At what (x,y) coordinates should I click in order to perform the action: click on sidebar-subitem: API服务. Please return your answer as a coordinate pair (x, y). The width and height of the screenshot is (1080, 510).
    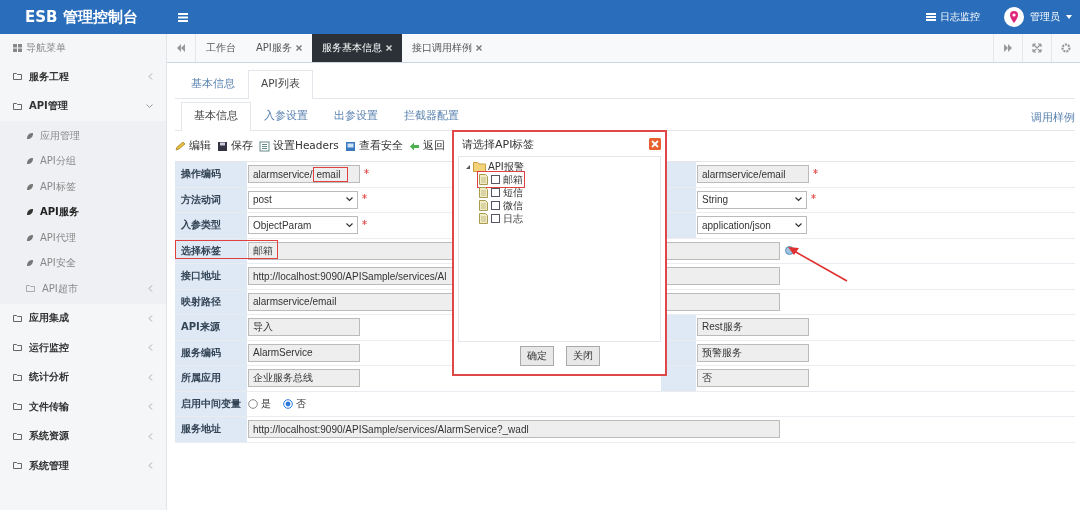
    Looking at the image, I should click on (83, 212).